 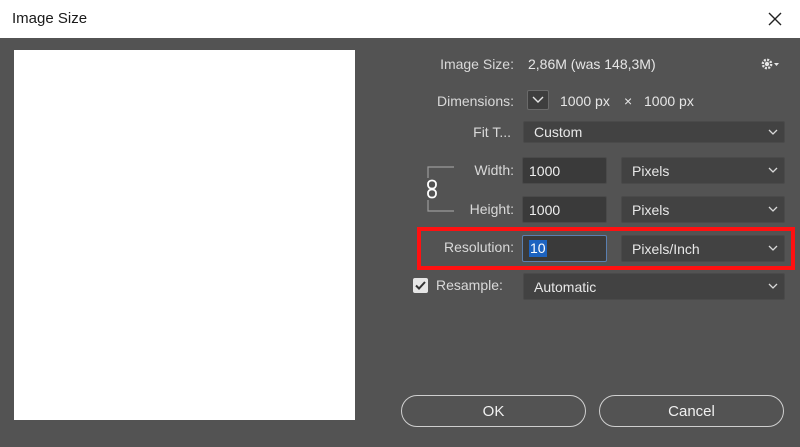 What do you see at coordinates (564, 248) in the screenshot?
I see `resolution-input: 10` at bounding box center [564, 248].